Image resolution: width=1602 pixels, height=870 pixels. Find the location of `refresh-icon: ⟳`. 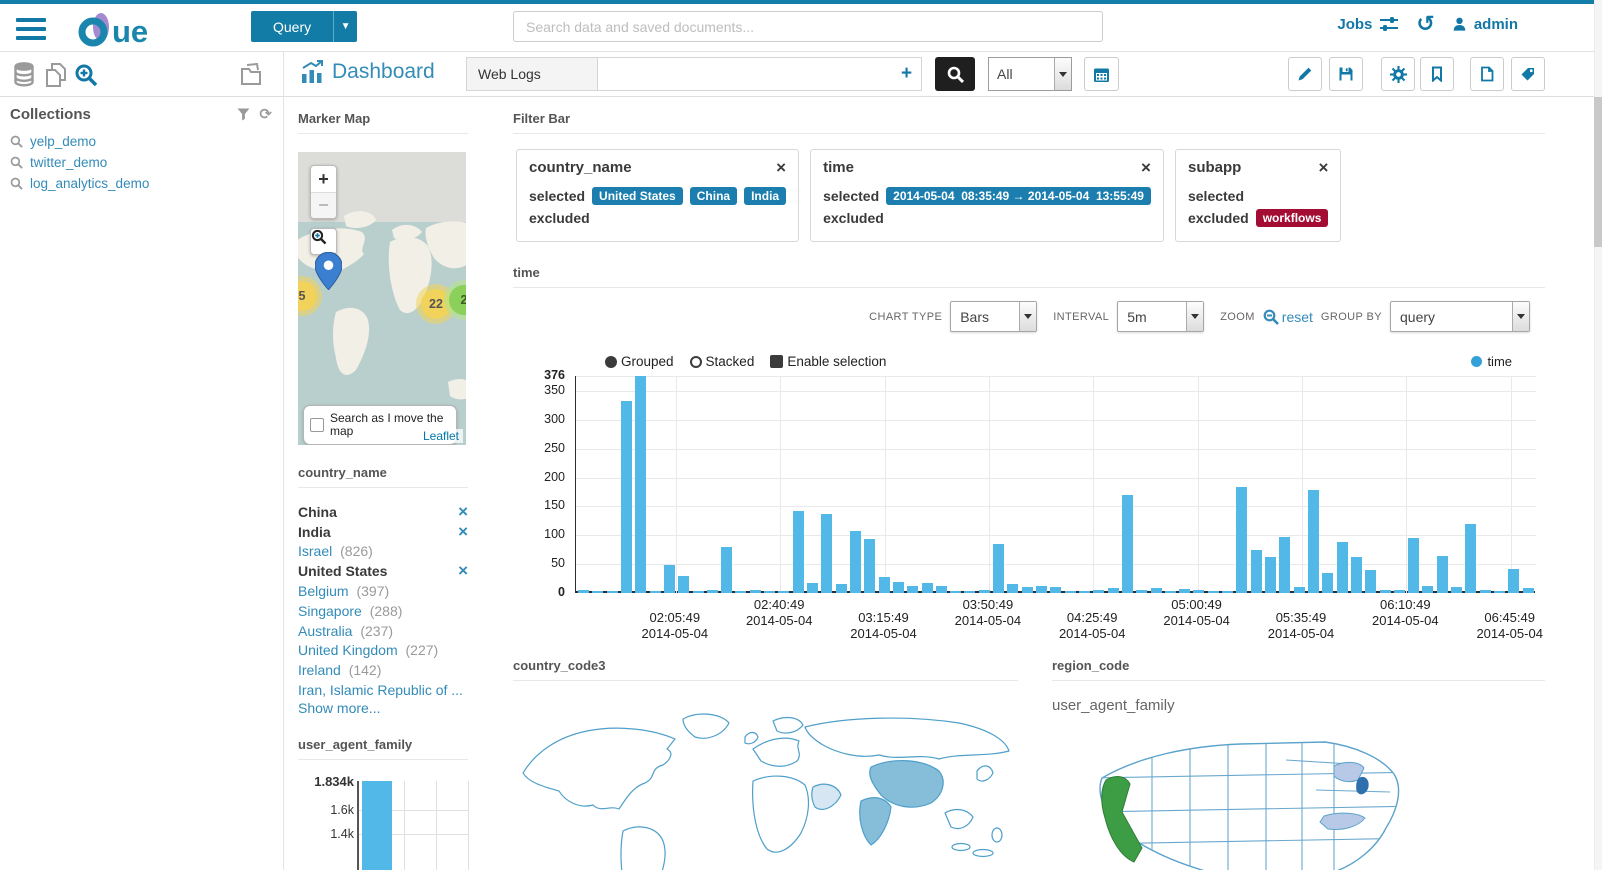

refresh-icon: ⟳ is located at coordinates (265, 114).